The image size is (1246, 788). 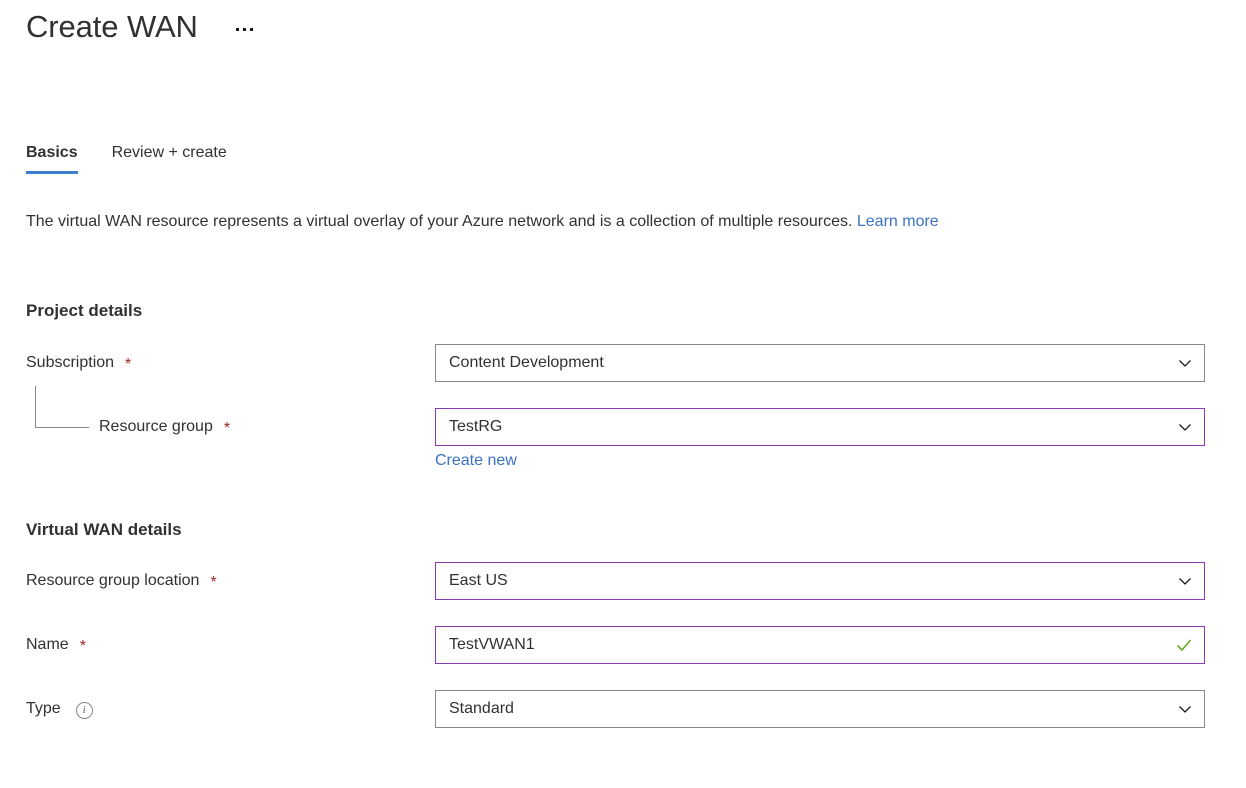 I want to click on page-header: Create WAN, so click(x=141, y=27).